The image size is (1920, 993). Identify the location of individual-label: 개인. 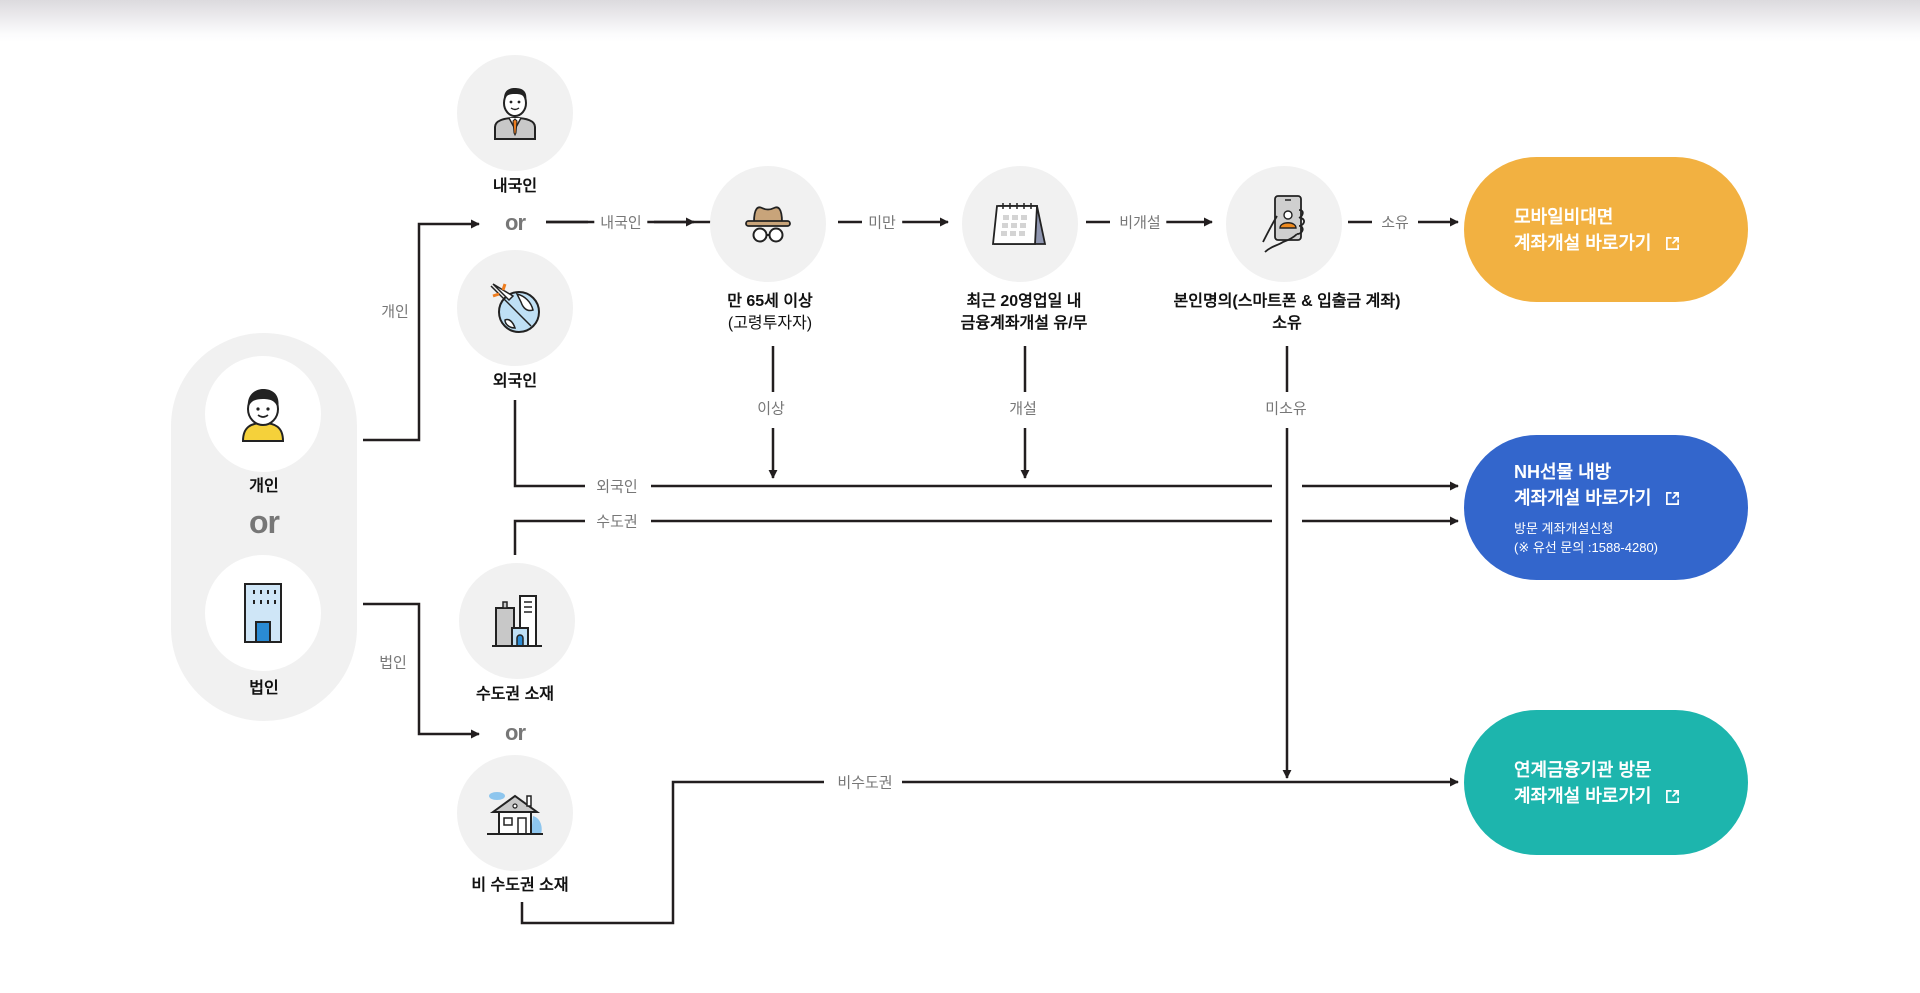
(264, 486).